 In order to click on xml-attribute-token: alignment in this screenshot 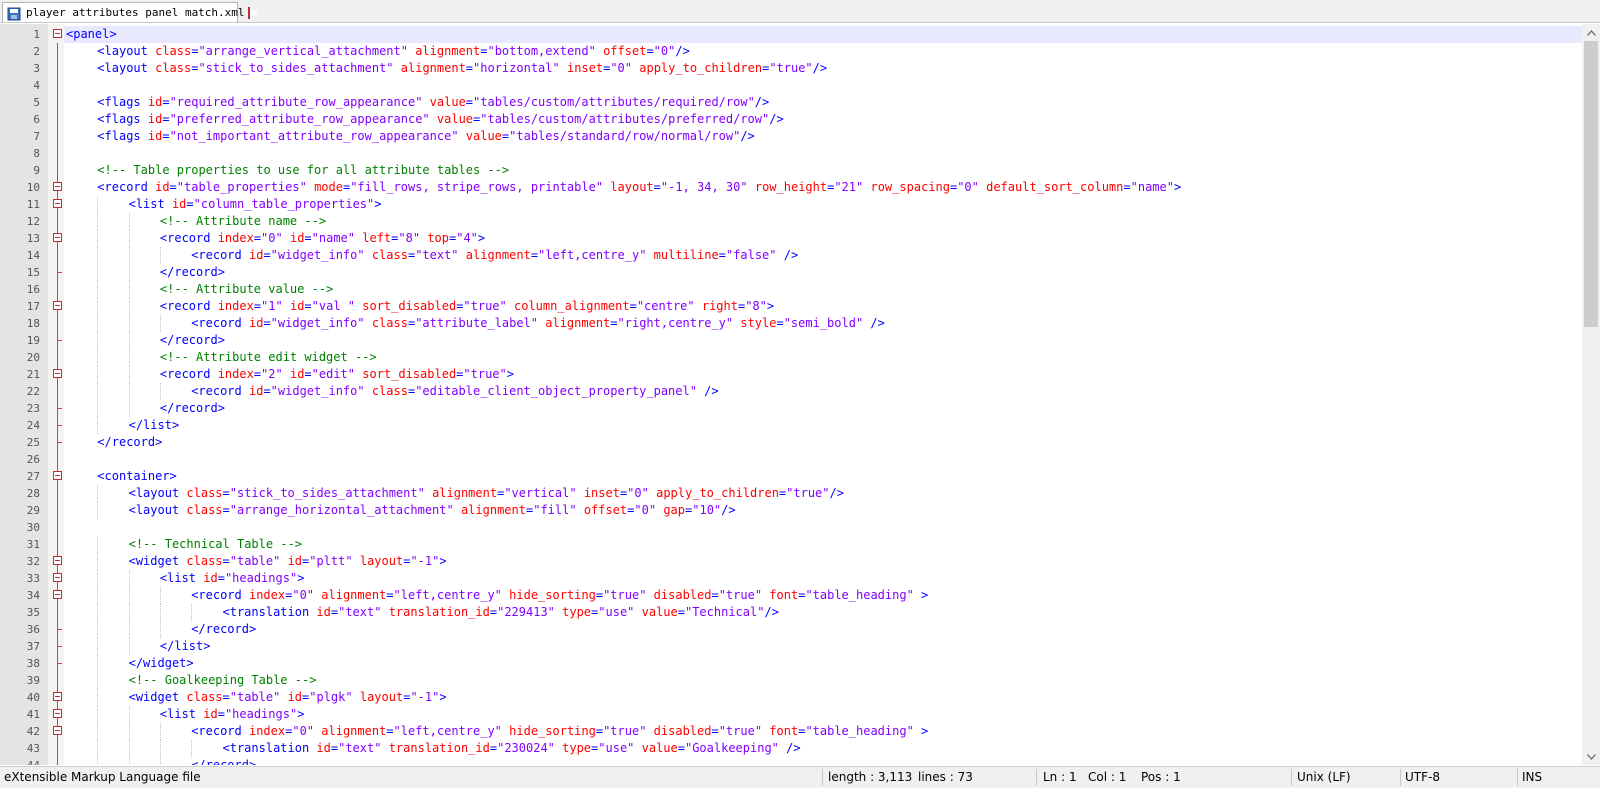, I will do `click(448, 51)`.